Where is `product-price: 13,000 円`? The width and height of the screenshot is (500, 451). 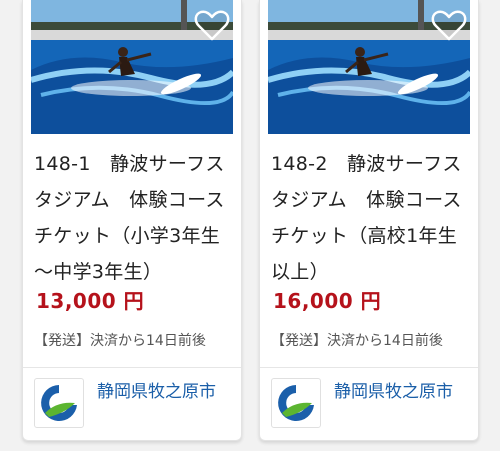
product-price: 13,000 円 is located at coordinates (90, 301).